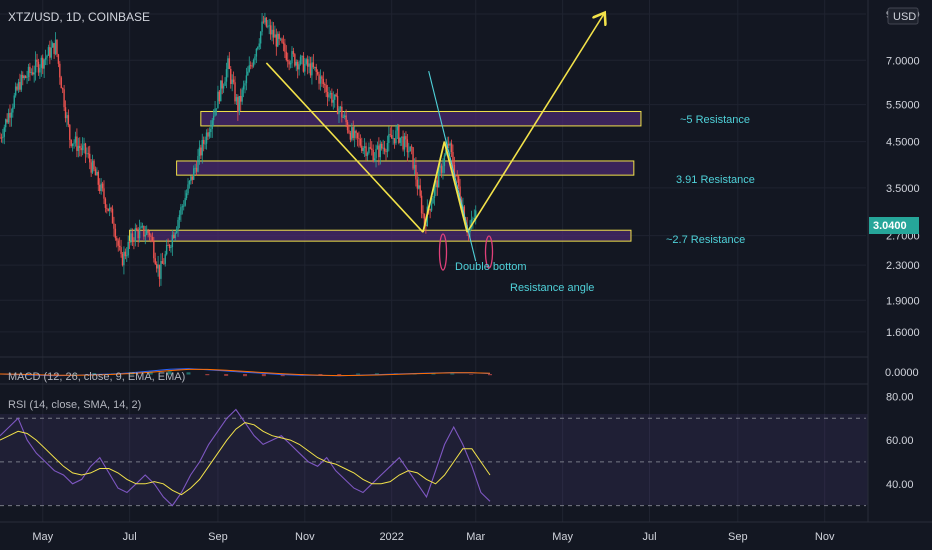 Image resolution: width=932 pixels, height=550 pixels. What do you see at coordinates (705, 240) in the screenshot?
I see `label-res-27: ~2.7 Resistance` at bounding box center [705, 240].